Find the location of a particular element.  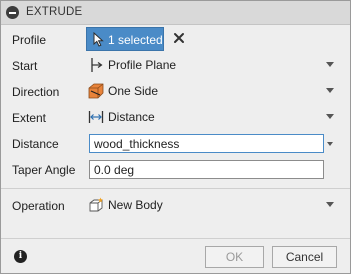

dialog-titlebar: EXTRUDE is located at coordinates (175, 13).